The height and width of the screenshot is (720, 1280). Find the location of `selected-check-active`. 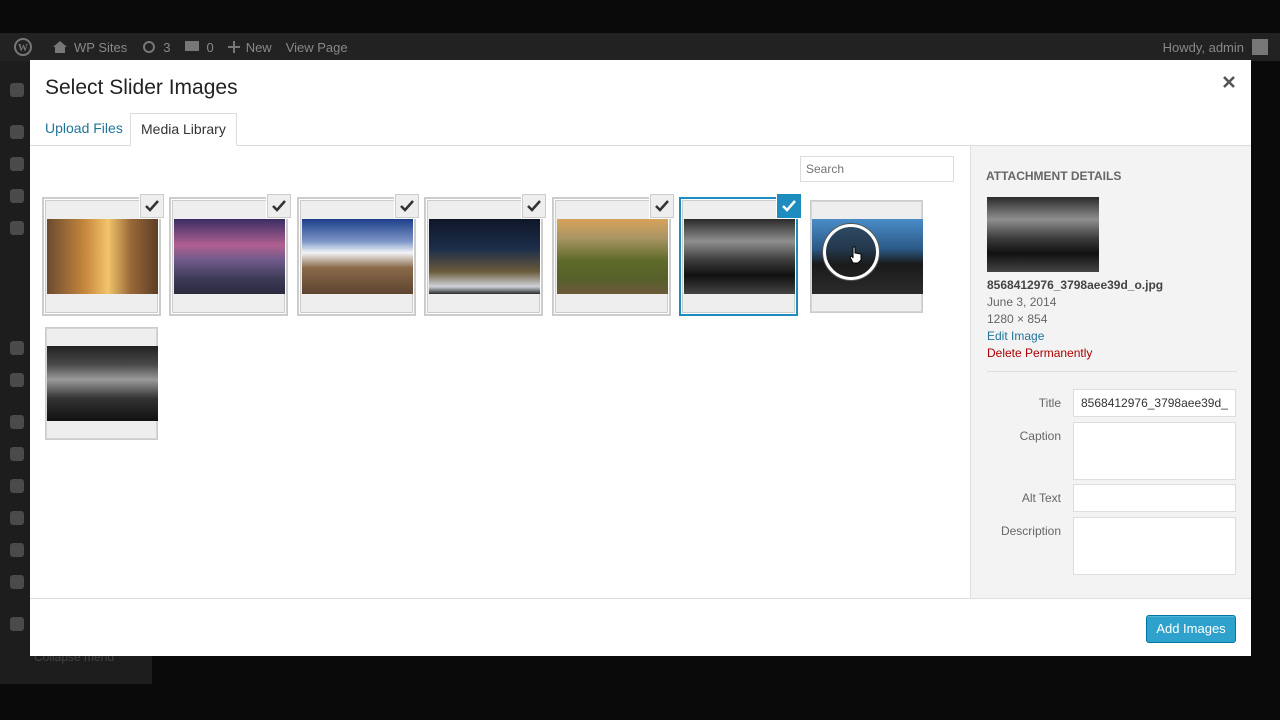

selected-check-active is located at coordinates (789, 206).